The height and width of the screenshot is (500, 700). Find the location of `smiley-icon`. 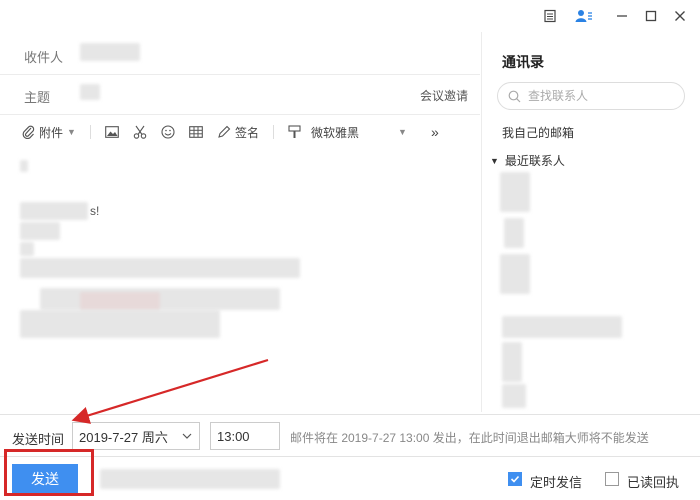

smiley-icon is located at coordinates (168, 132).